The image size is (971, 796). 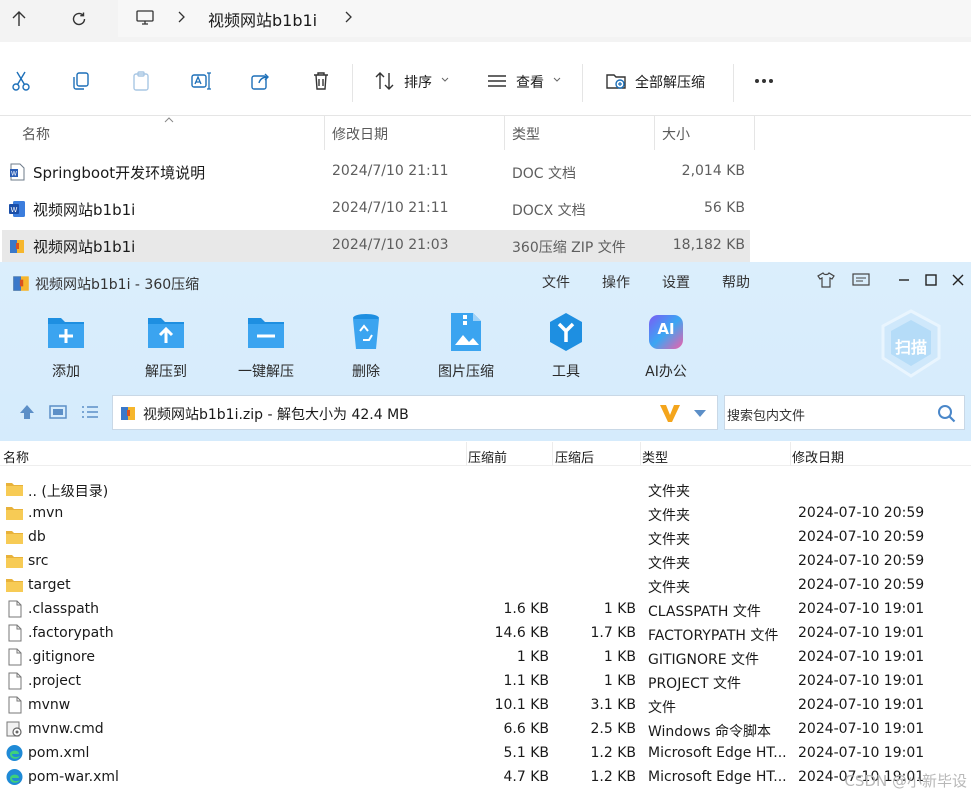 I want to click on this-pc-icon, so click(x=145, y=18).